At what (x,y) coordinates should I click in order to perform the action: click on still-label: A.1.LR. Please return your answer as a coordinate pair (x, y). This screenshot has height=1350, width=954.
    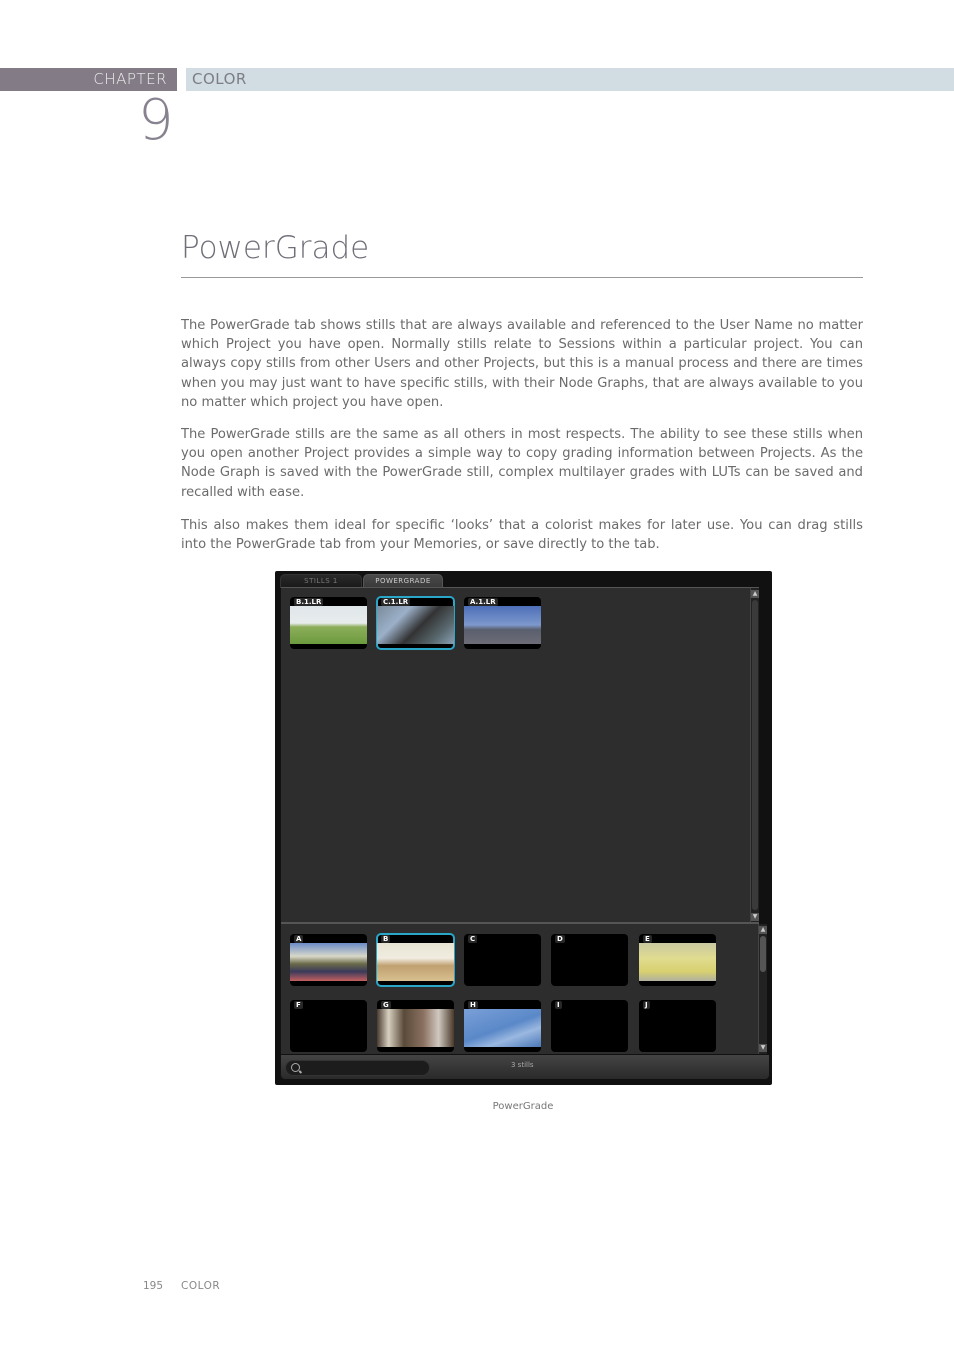
    Looking at the image, I should click on (483, 602).